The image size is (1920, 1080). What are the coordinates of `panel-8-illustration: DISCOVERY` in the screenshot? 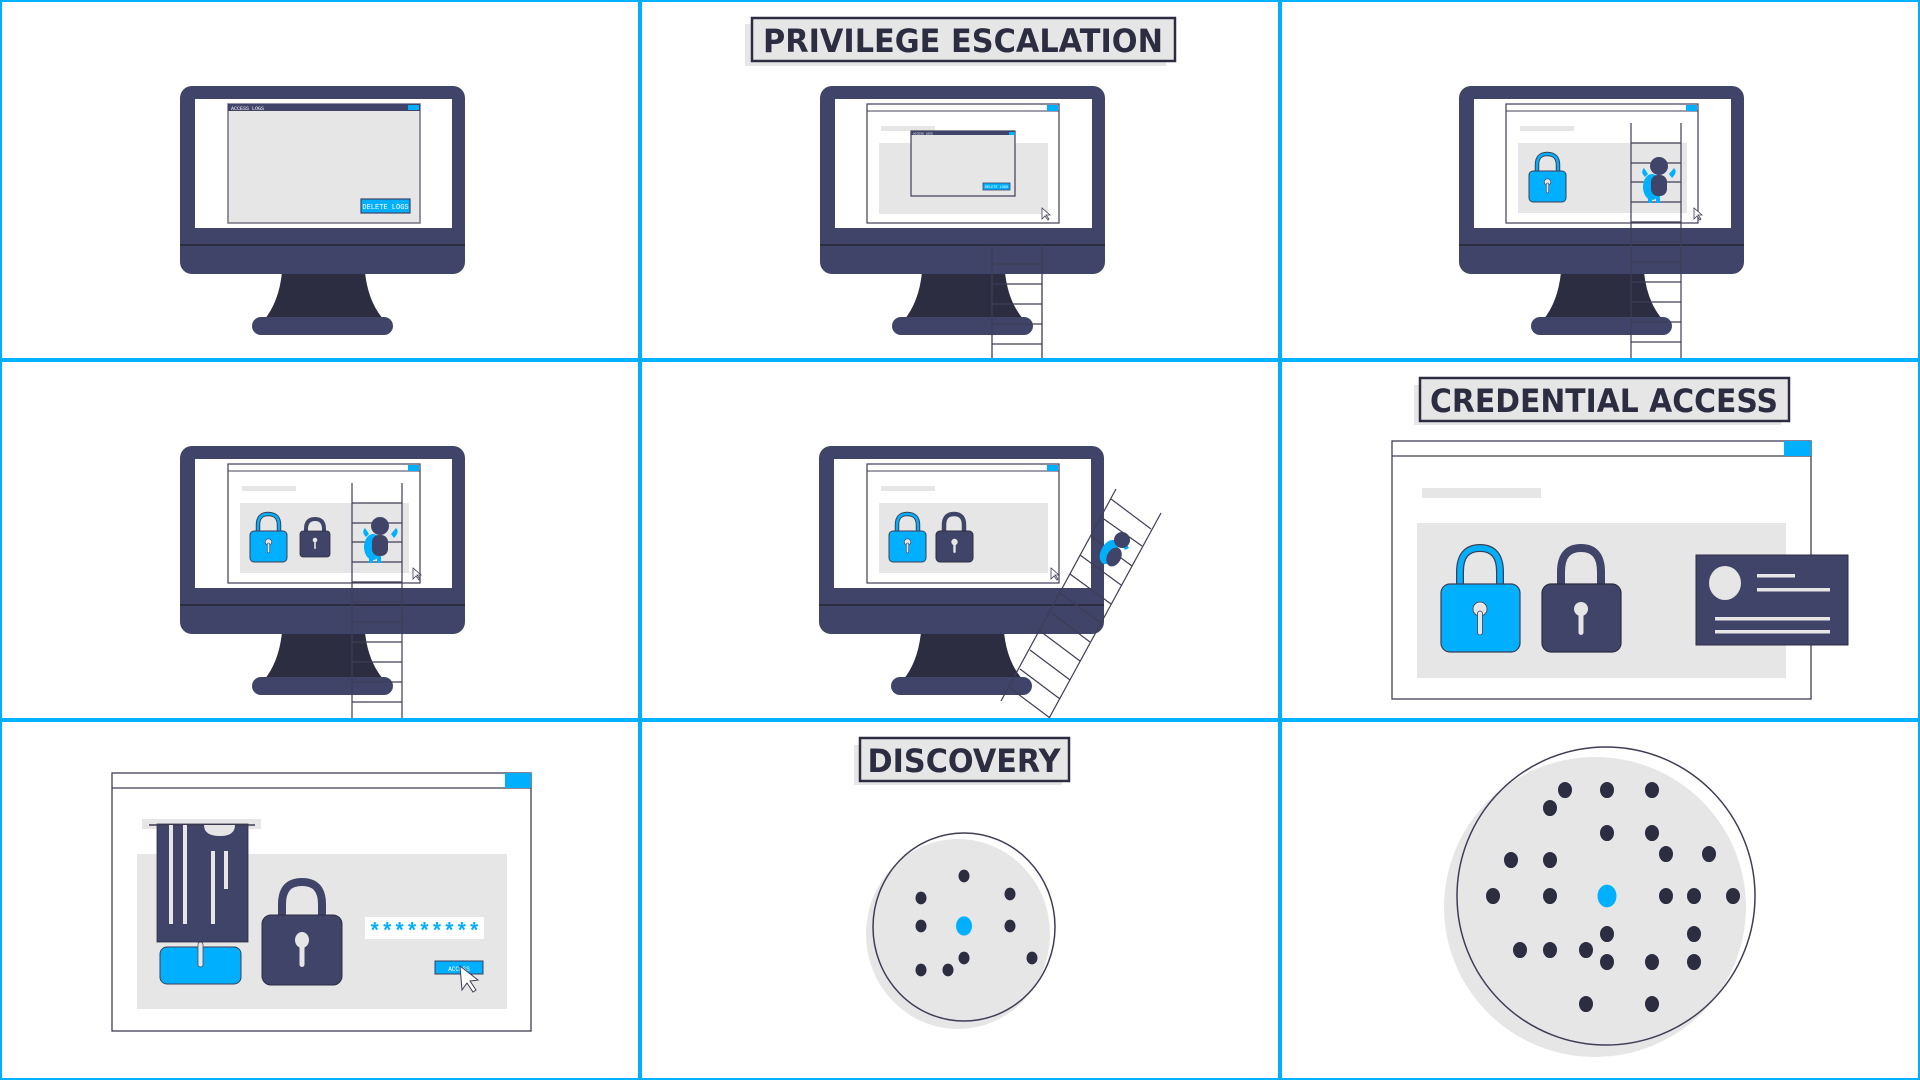 It's located at (962, 882).